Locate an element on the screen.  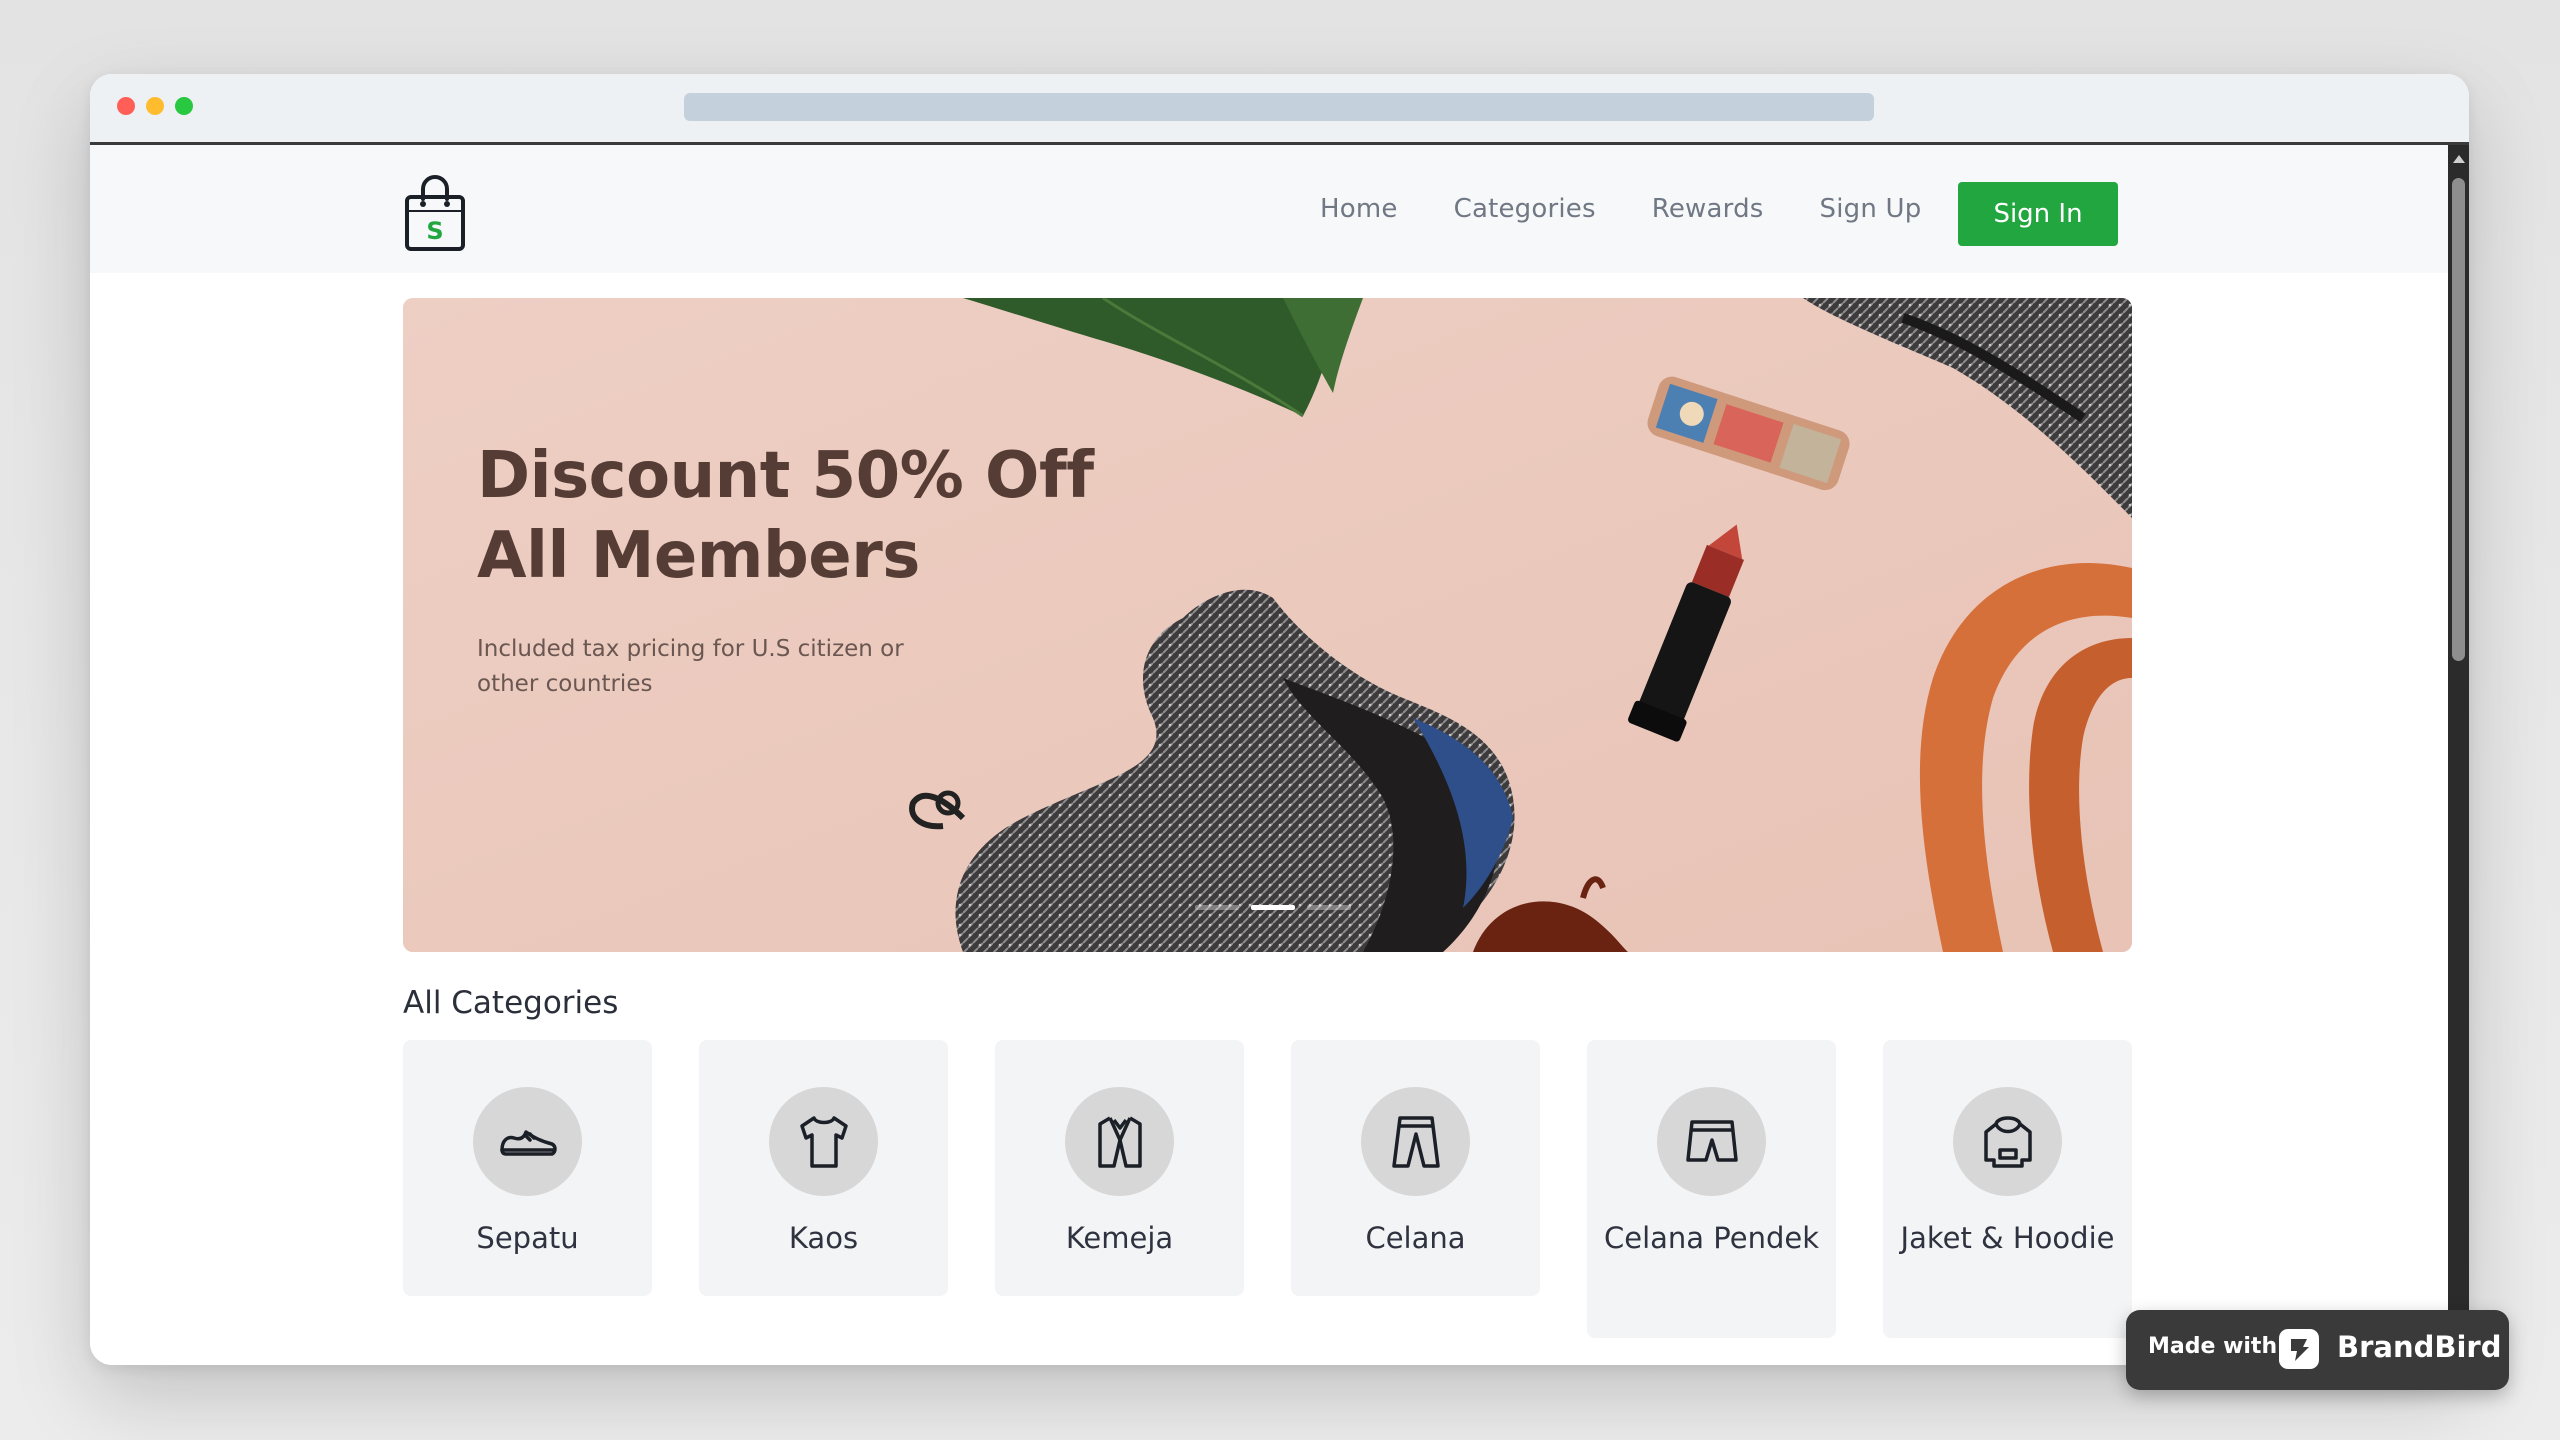
hero-title-line-1: Discount 50% Off is located at coordinates (785, 476).